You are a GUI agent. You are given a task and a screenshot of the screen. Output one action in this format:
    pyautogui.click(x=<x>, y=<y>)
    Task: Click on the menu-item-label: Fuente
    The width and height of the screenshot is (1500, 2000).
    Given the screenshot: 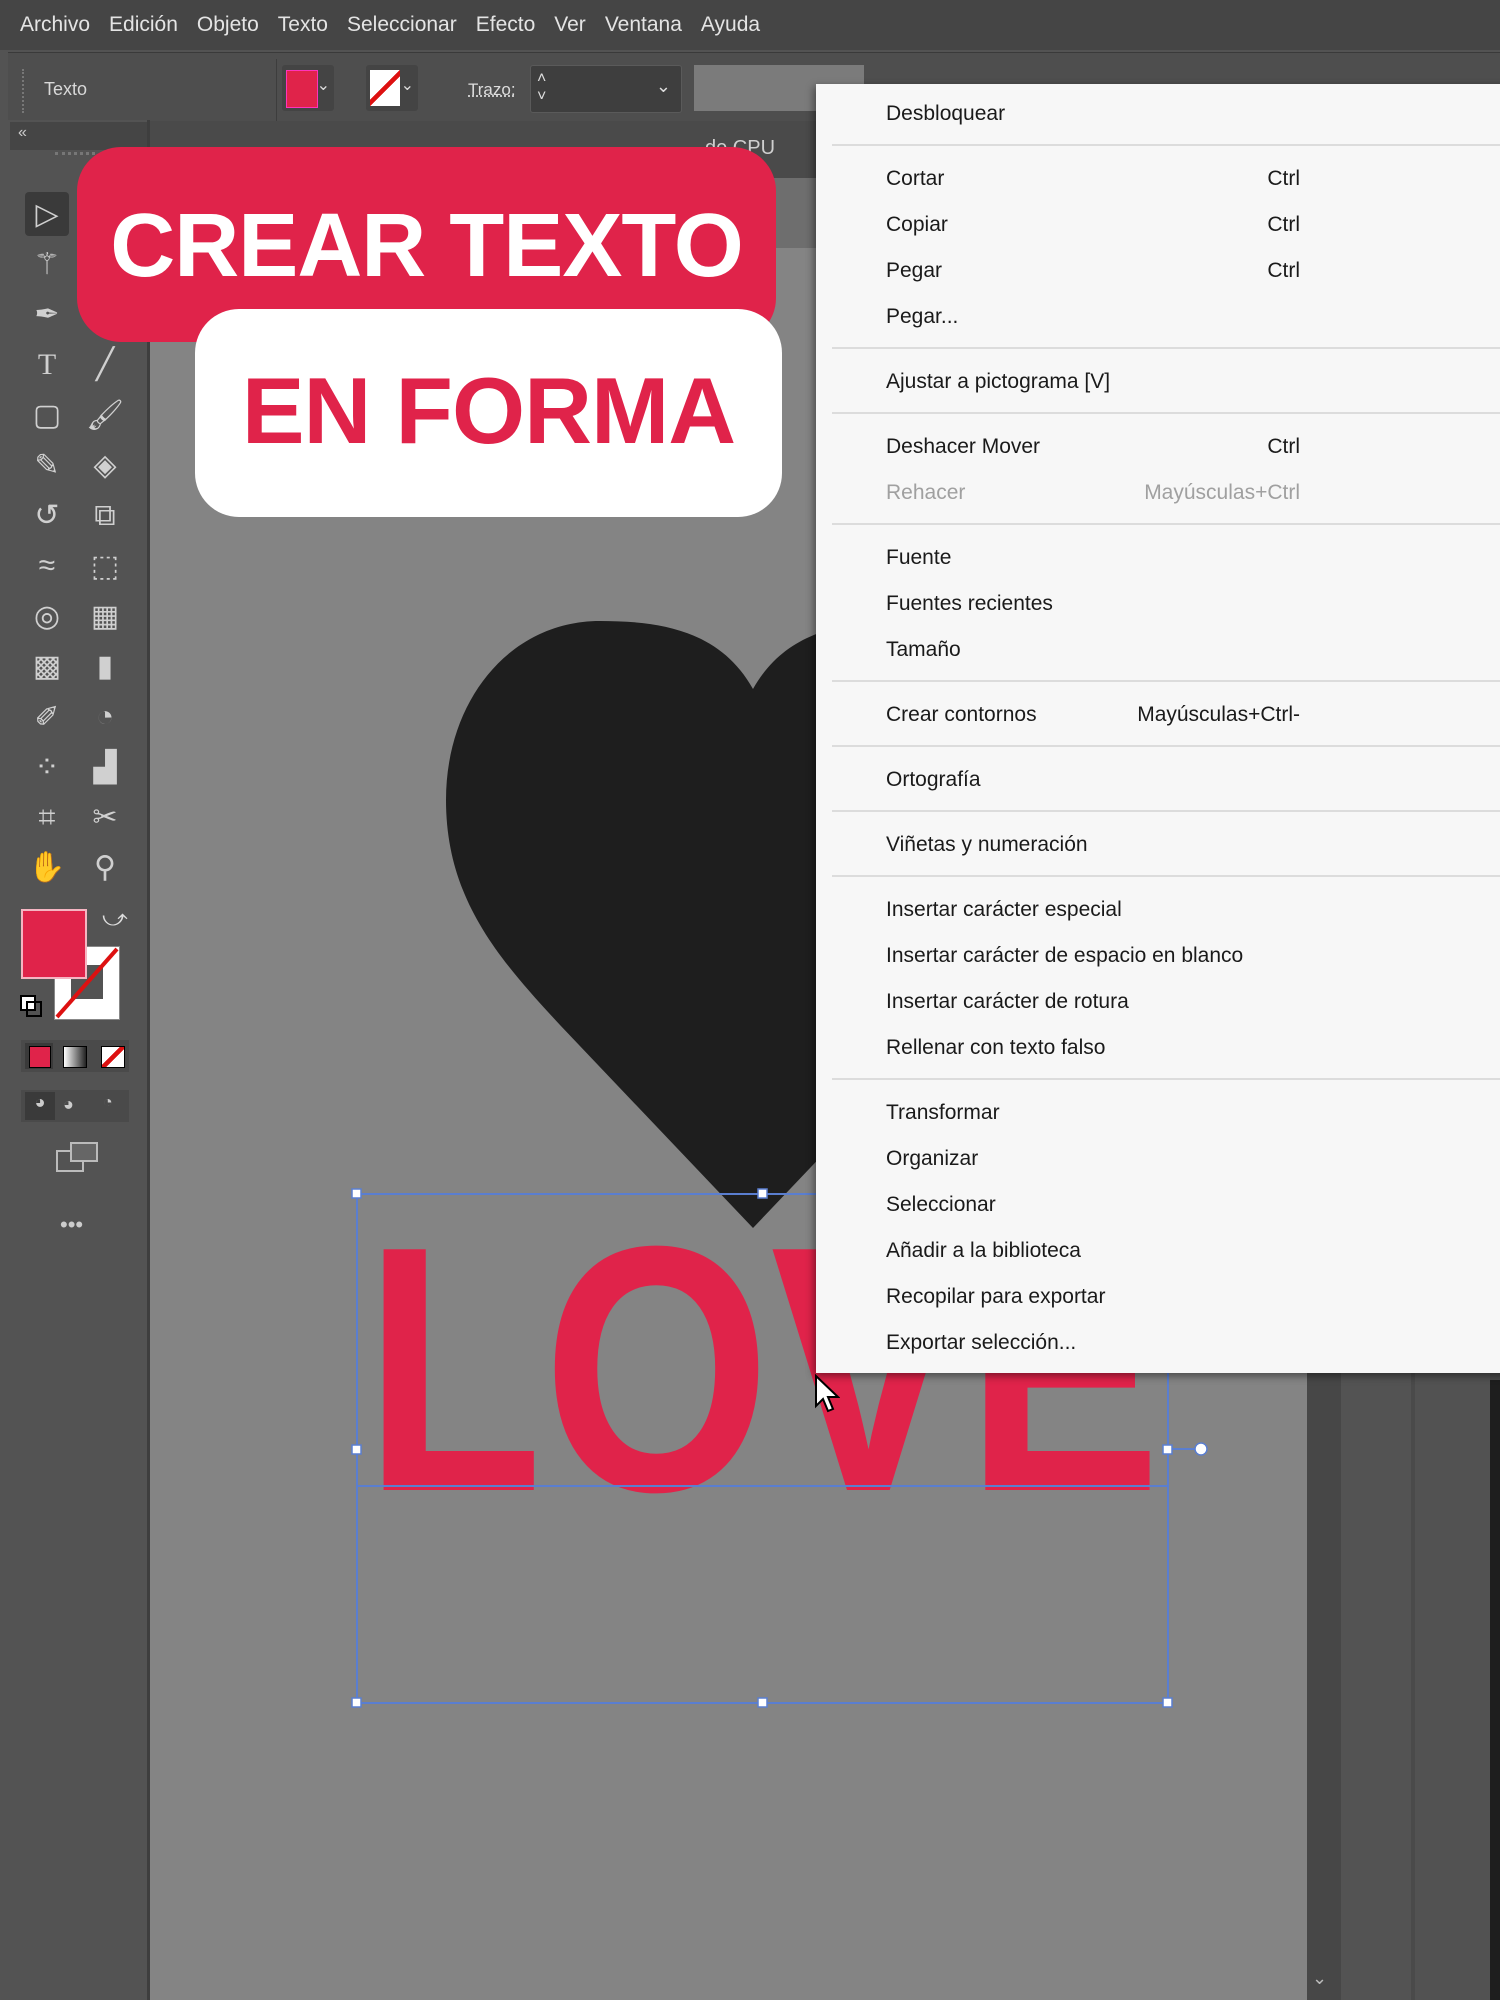 What is the action you would take?
    pyautogui.click(x=919, y=557)
    